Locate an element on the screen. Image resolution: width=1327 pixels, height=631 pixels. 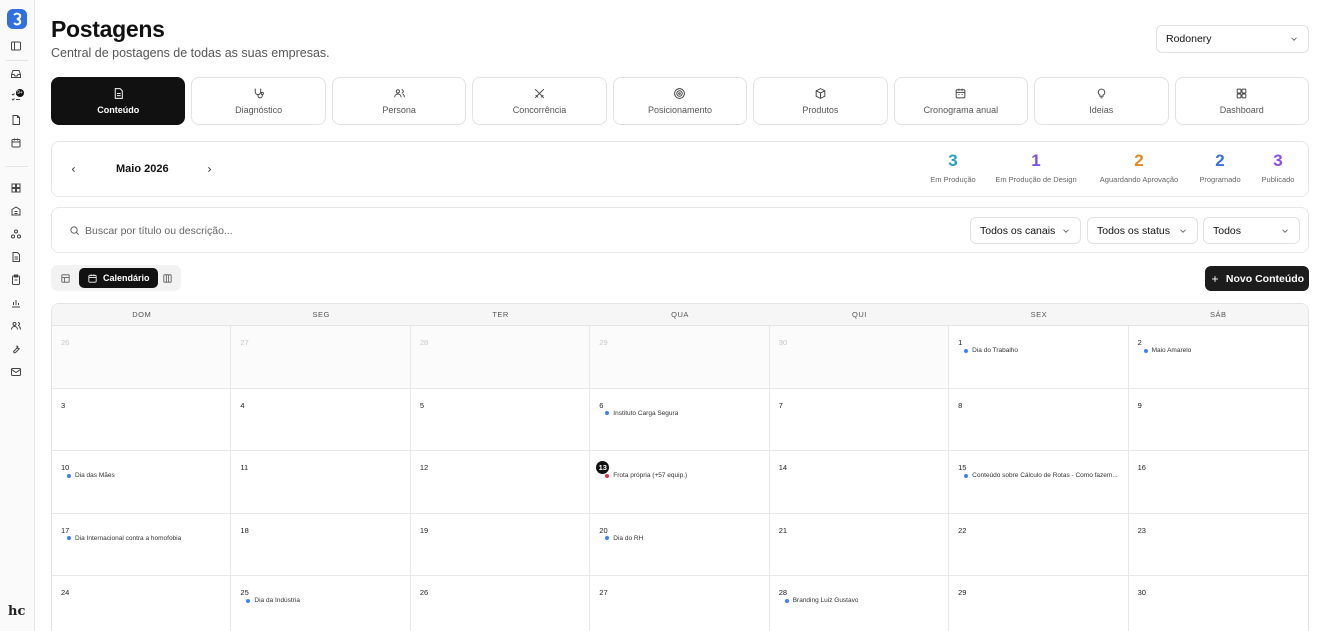
board-view-button is located at coordinates (167, 278).